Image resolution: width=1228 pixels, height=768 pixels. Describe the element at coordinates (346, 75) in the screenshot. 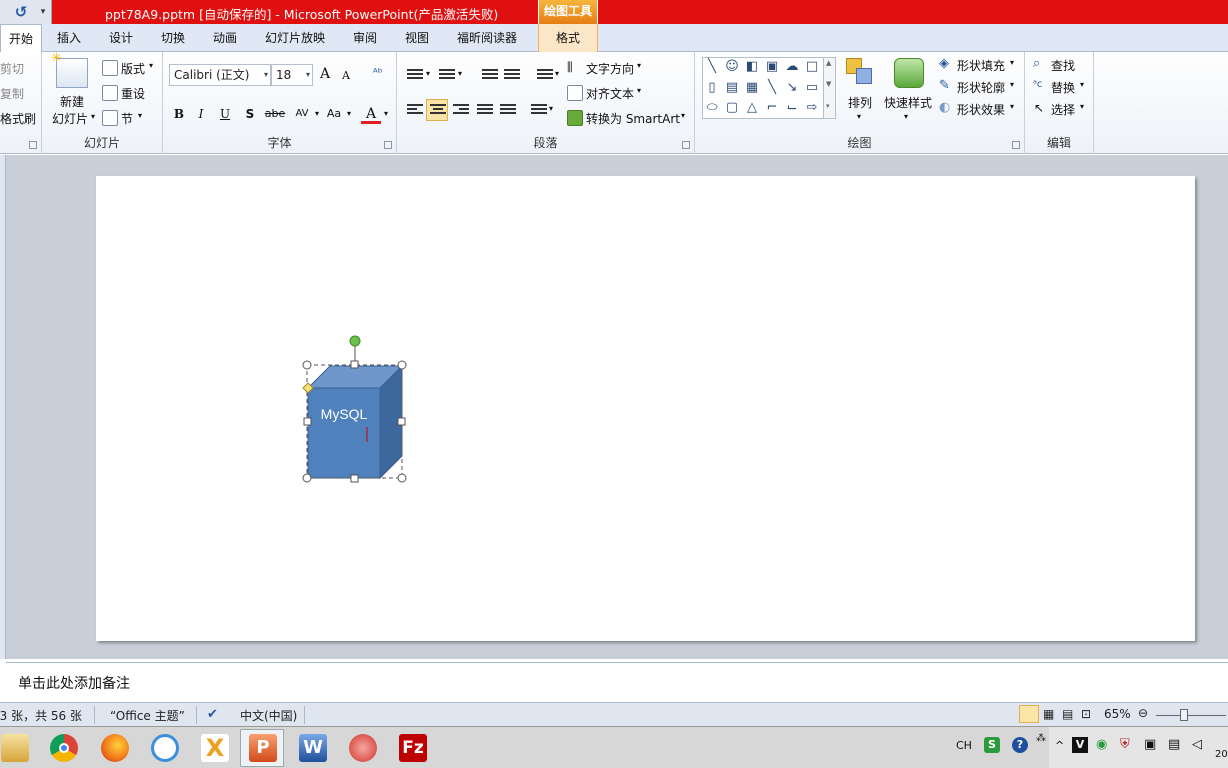

I see `shrink-font-button: A` at that location.